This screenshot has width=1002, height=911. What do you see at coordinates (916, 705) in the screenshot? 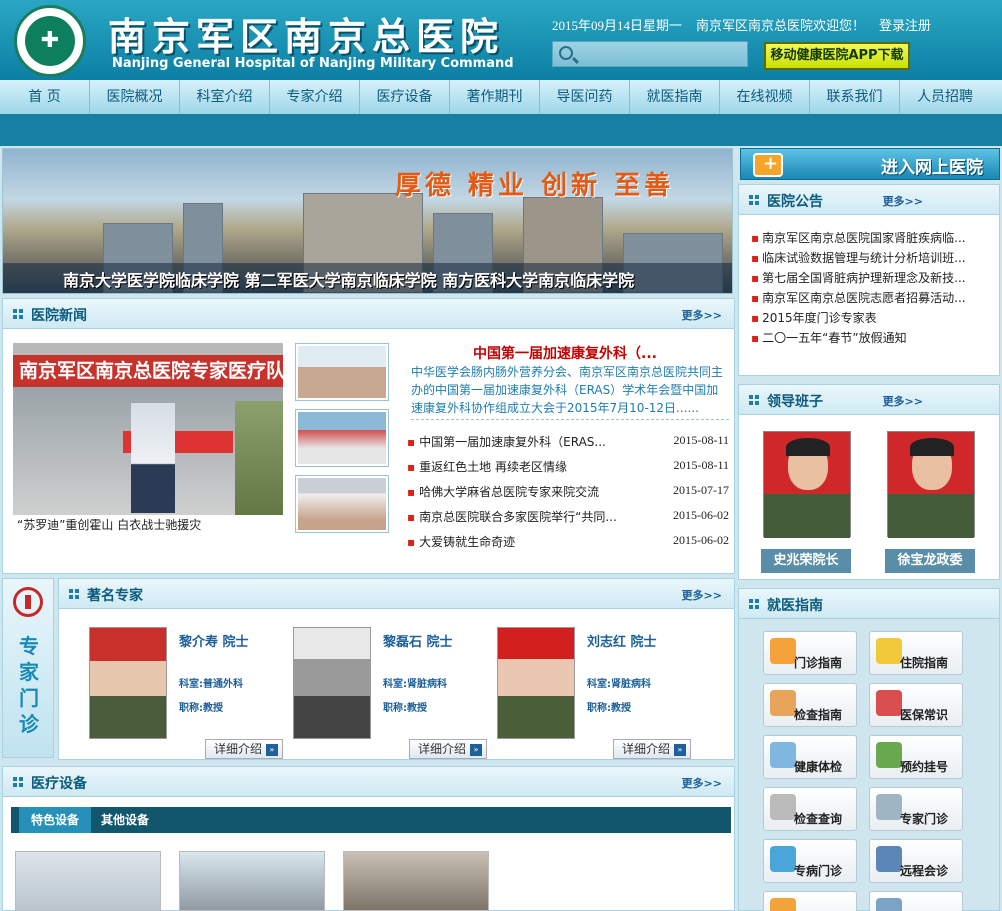
I see `guide-insurance: 医保常识` at bounding box center [916, 705].